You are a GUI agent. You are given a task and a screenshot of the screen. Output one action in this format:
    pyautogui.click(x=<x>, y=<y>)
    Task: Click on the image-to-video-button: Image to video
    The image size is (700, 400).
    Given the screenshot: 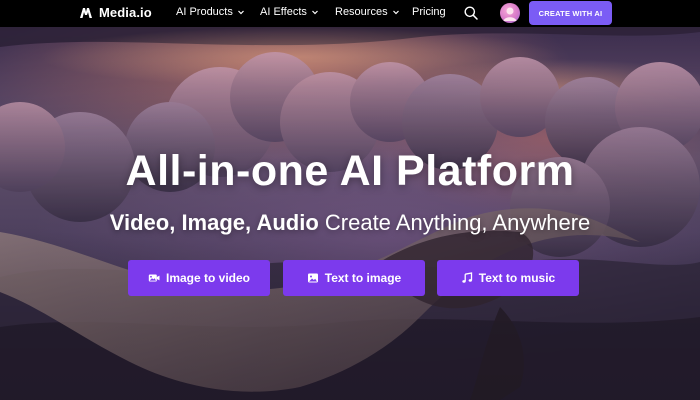 What is the action you would take?
    pyautogui.click(x=199, y=278)
    